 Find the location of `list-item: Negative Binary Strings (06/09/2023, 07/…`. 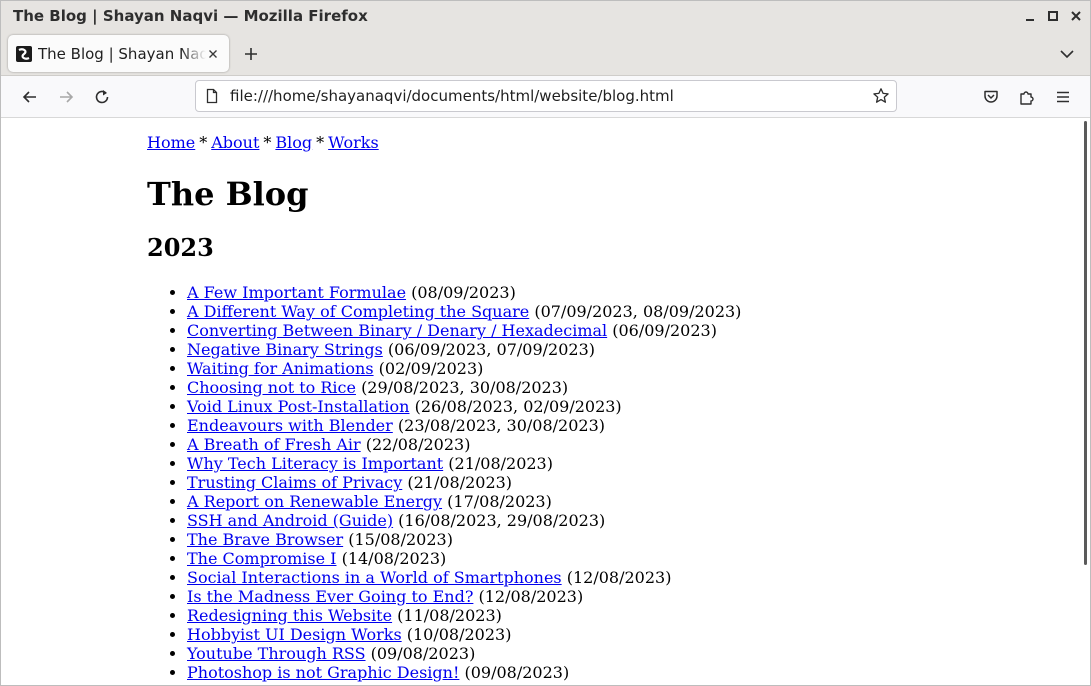

list-item: Negative Binary Strings (06/09/2023, 07/… is located at coordinates (635, 349).